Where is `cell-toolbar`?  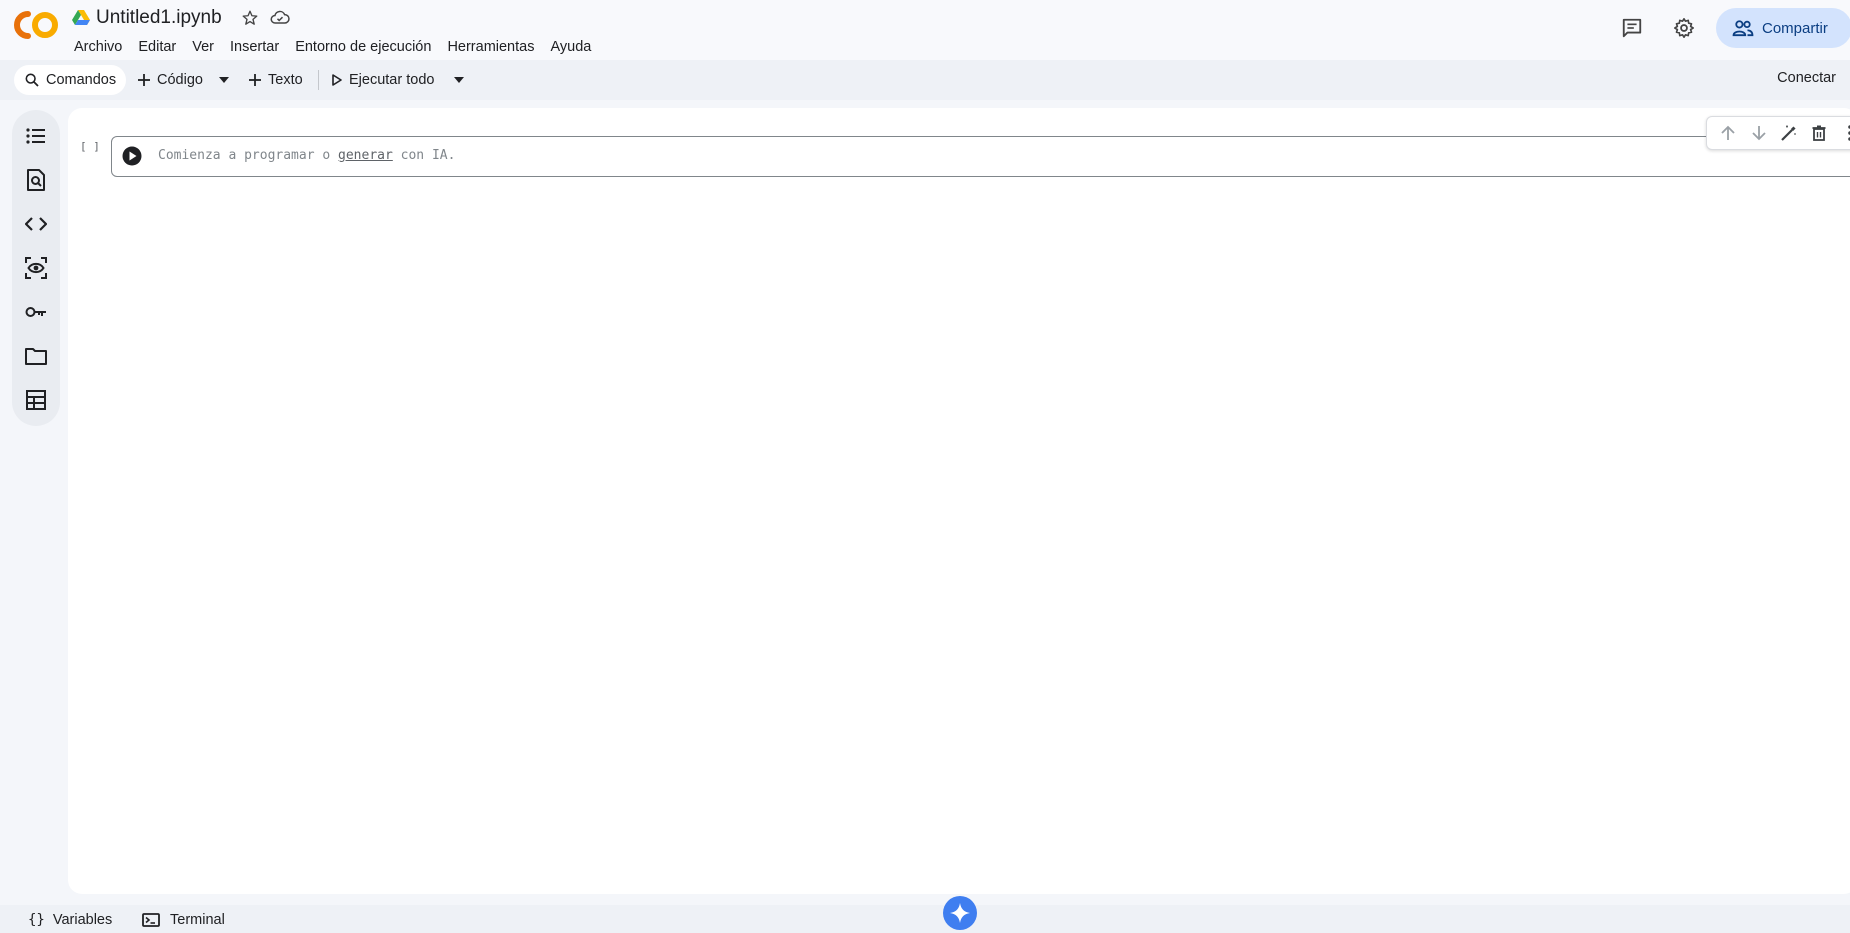 cell-toolbar is located at coordinates (1778, 133).